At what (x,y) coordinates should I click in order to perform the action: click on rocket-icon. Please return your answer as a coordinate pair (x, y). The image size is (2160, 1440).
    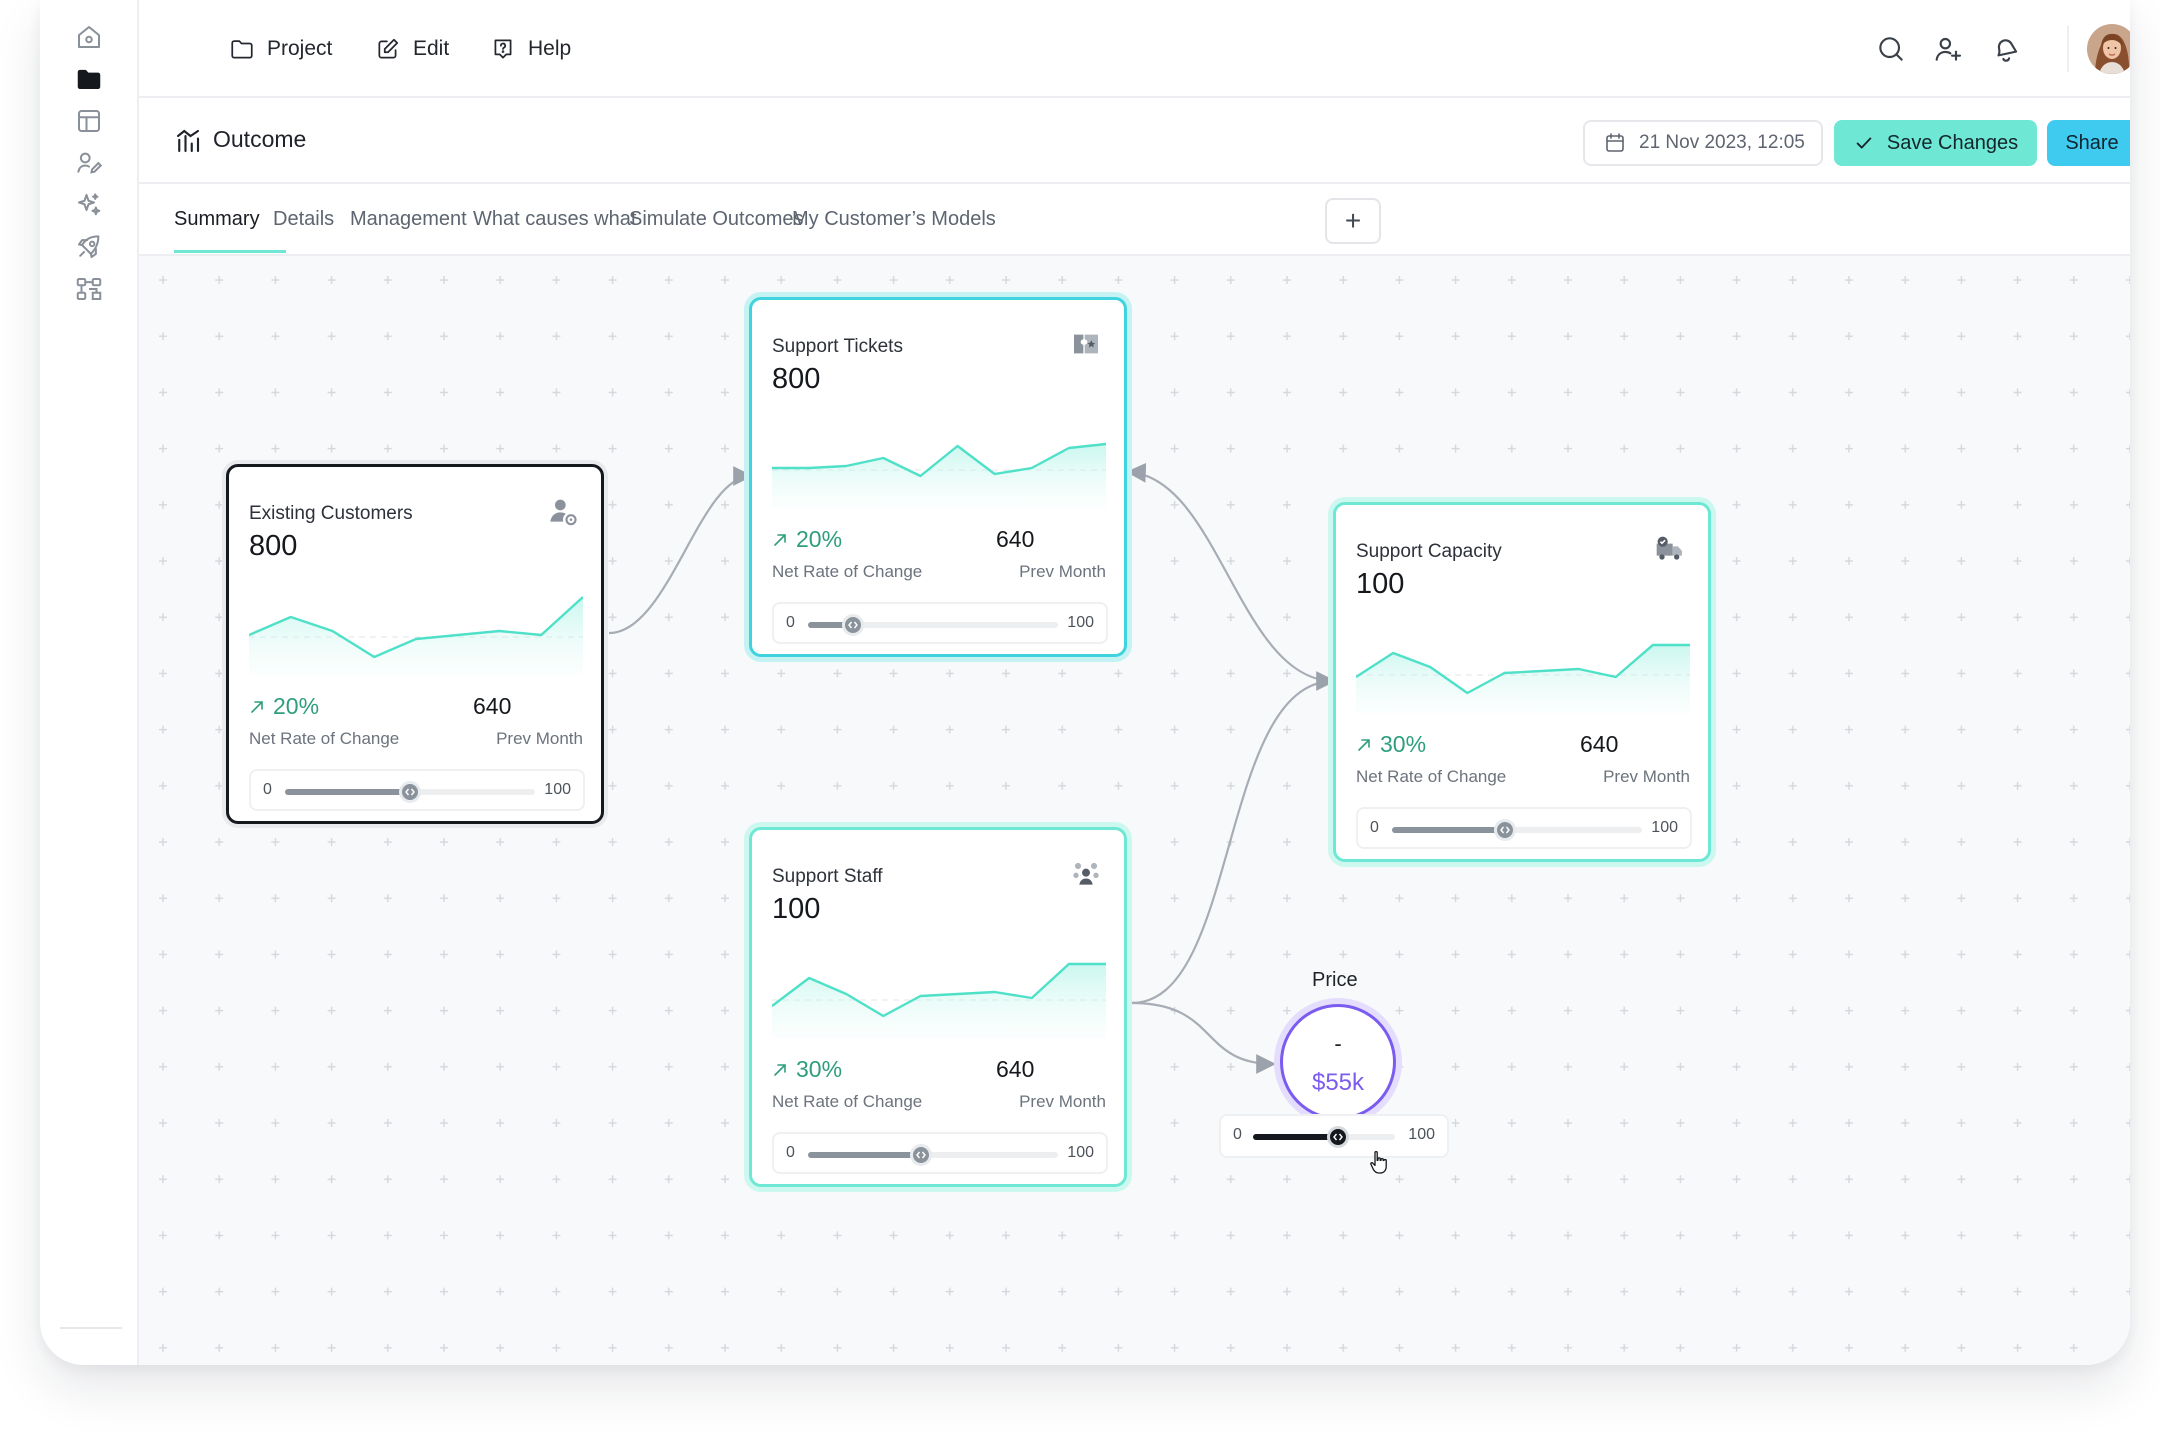
    Looking at the image, I should click on (89, 247).